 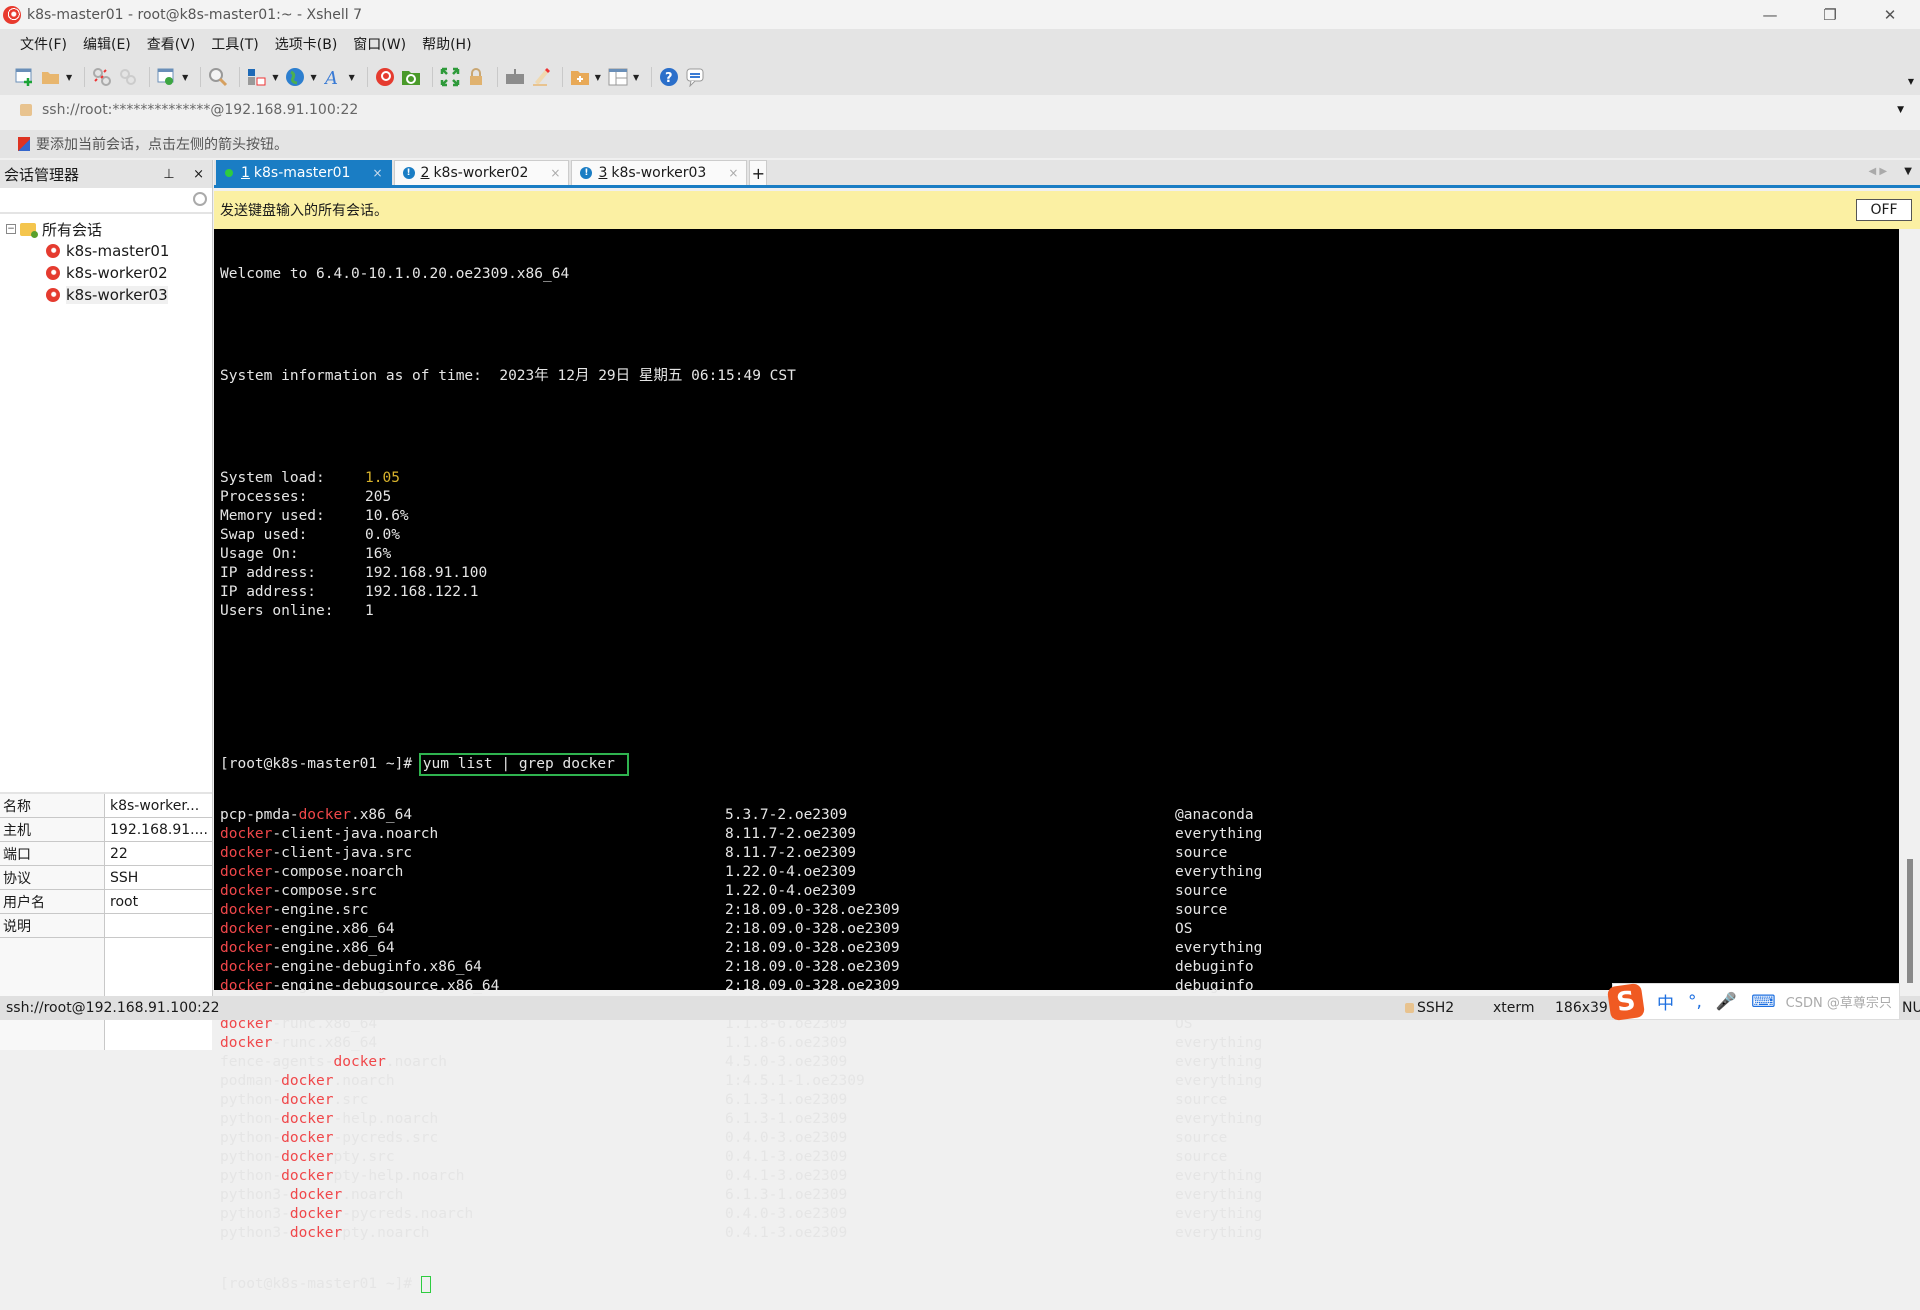 What do you see at coordinates (515, 77) in the screenshot?
I see `keyboard-icon` at bounding box center [515, 77].